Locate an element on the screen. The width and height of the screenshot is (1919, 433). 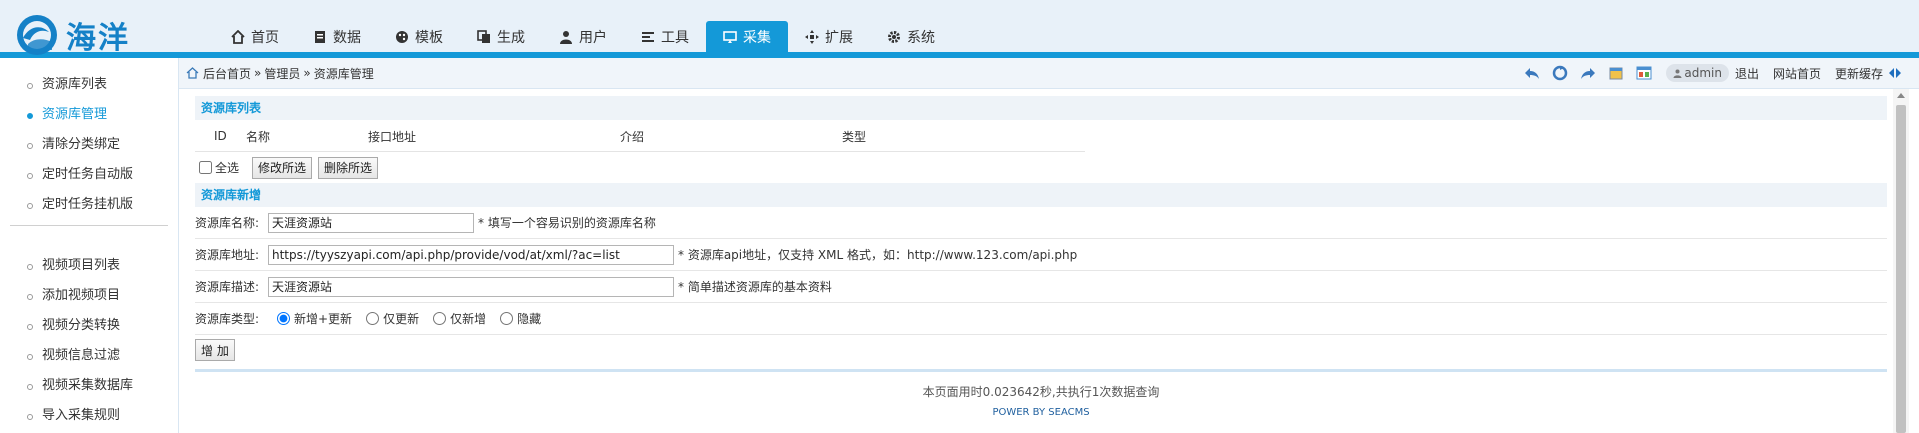
sidebar-item: 定时任务自动版 is located at coordinates (89, 175).